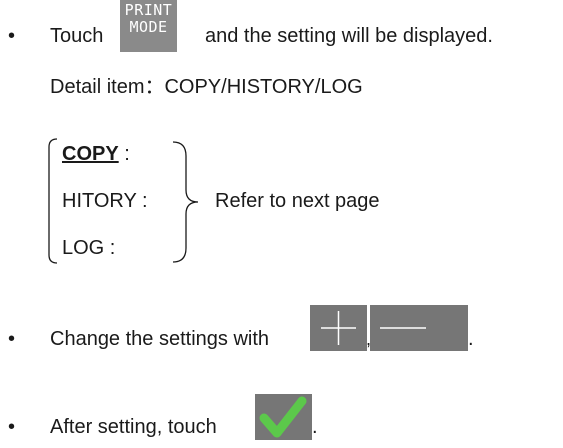 Image resolution: width=563 pixels, height=448 pixels. I want to click on minus-icon, so click(403, 328).